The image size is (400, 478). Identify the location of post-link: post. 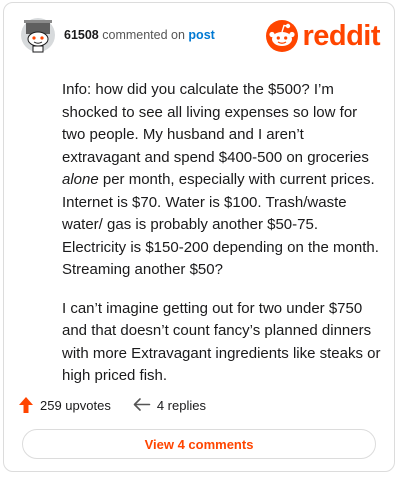
(201, 35).